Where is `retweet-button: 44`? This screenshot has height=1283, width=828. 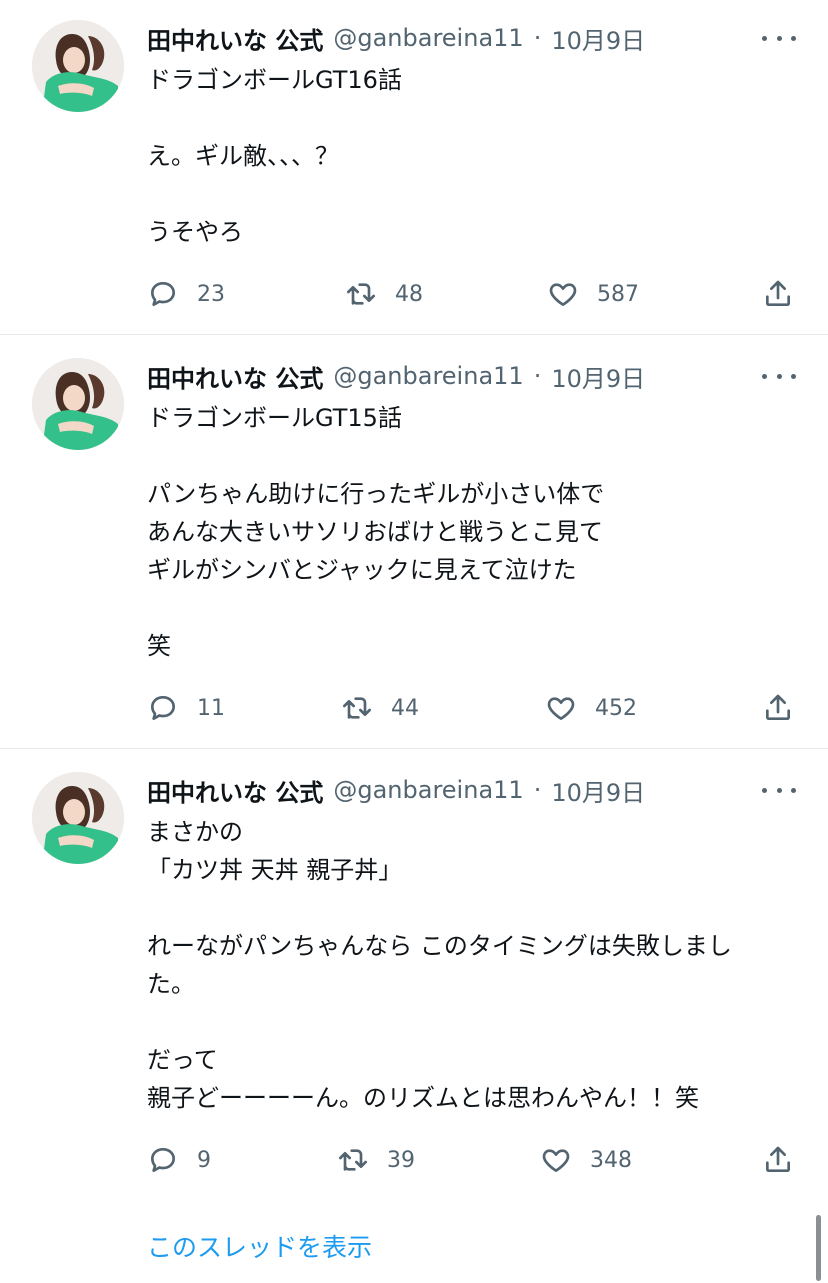
retweet-button: 44 is located at coordinates (380, 708).